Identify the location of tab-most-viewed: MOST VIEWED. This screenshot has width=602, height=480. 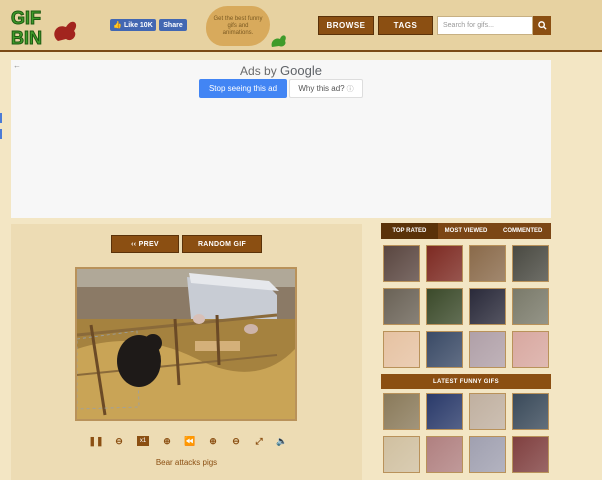
(466, 231).